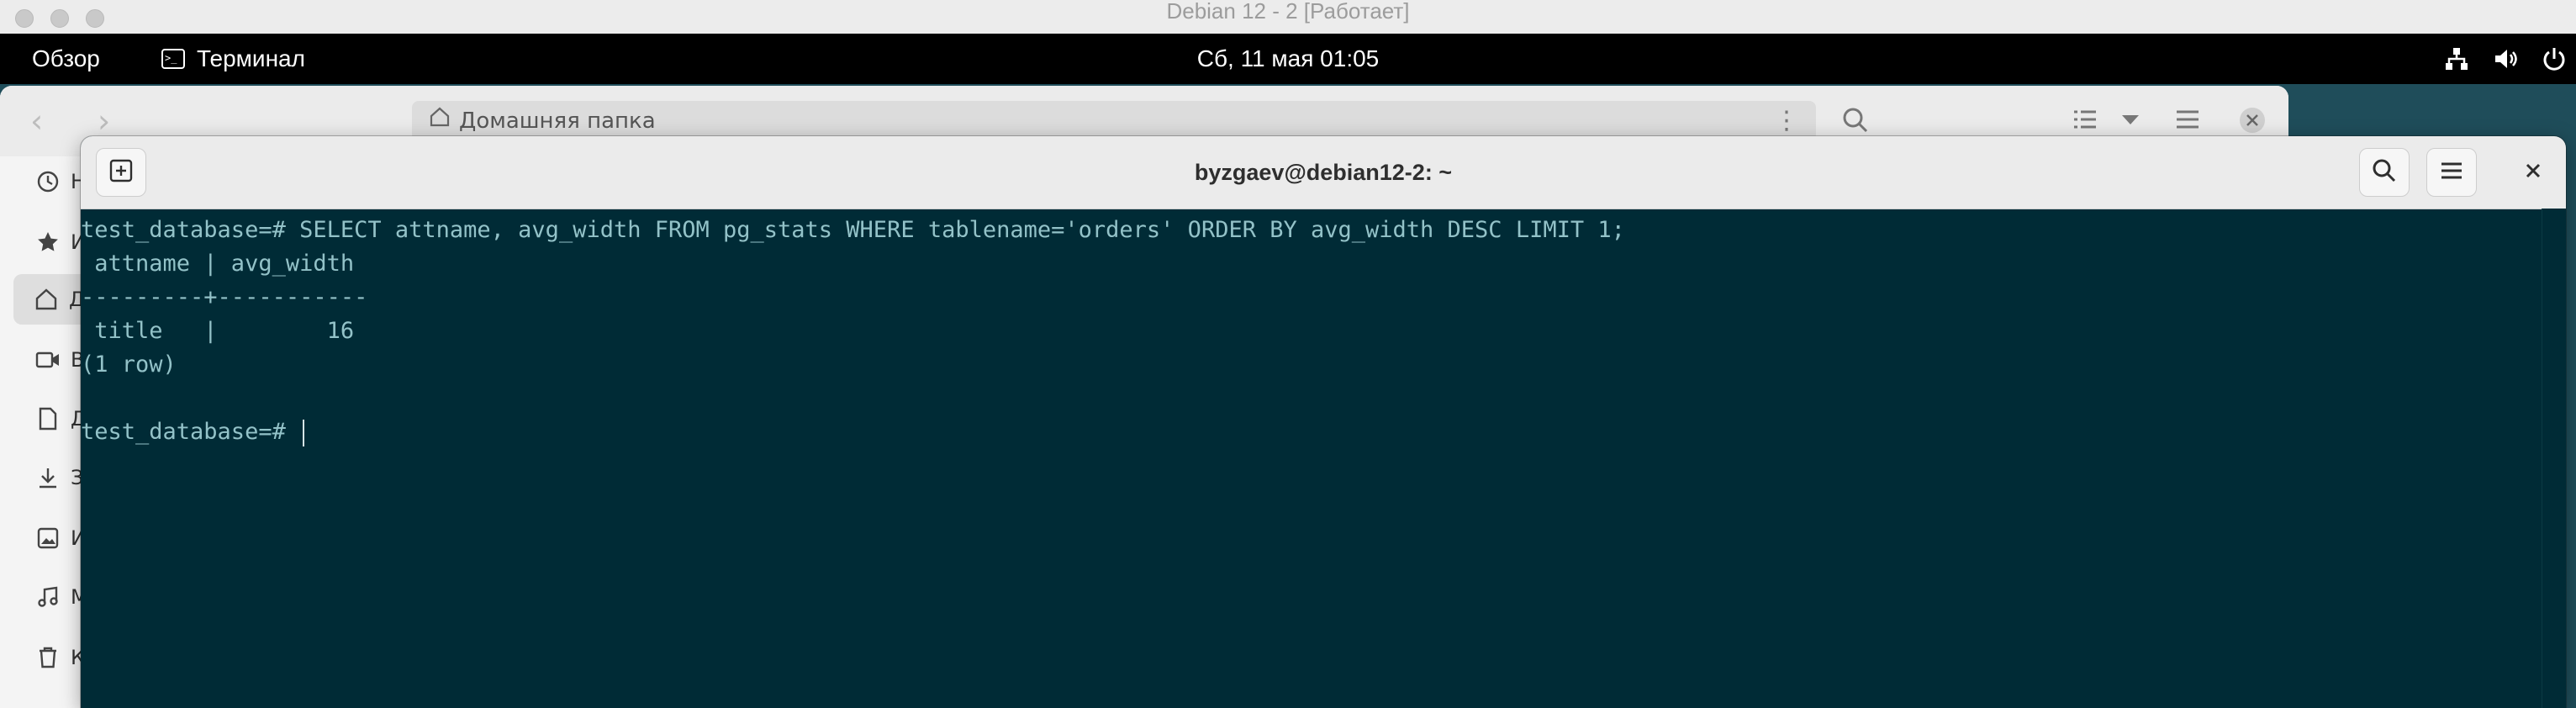 Image resolution: width=2576 pixels, height=708 pixels. Describe the element at coordinates (2554, 459) in the screenshot. I see `terminal-scrollbar` at that location.